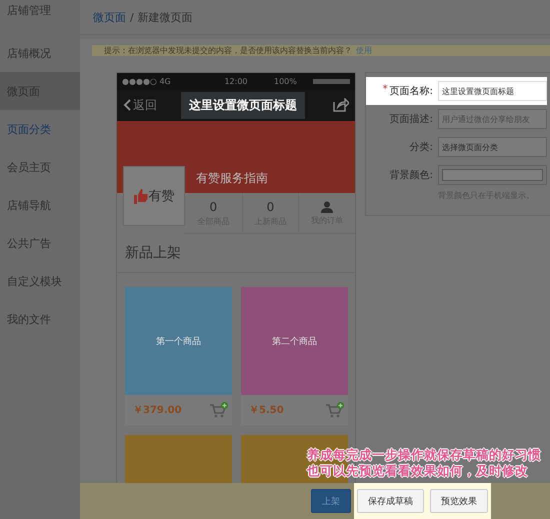 This screenshot has width=550, height=519. What do you see at coordinates (157, 410) in the screenshot?
I see `product-price: ￥379.00` at bounding box center [157, 410].